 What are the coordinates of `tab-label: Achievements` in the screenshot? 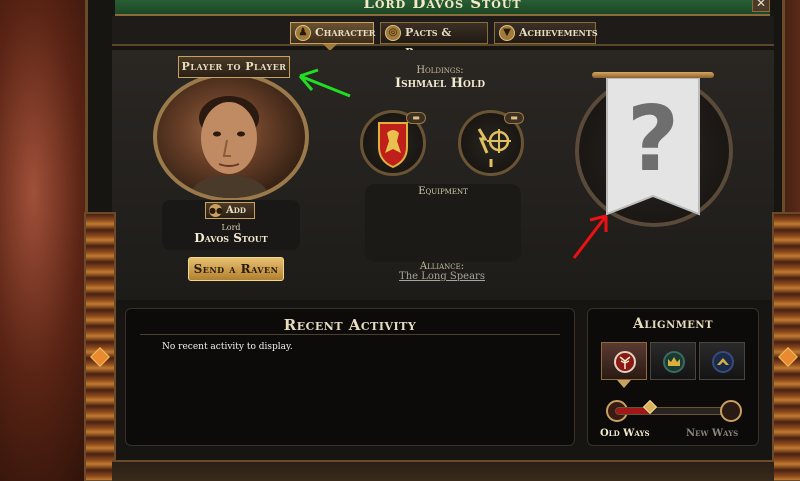 It's located at (558, 32).